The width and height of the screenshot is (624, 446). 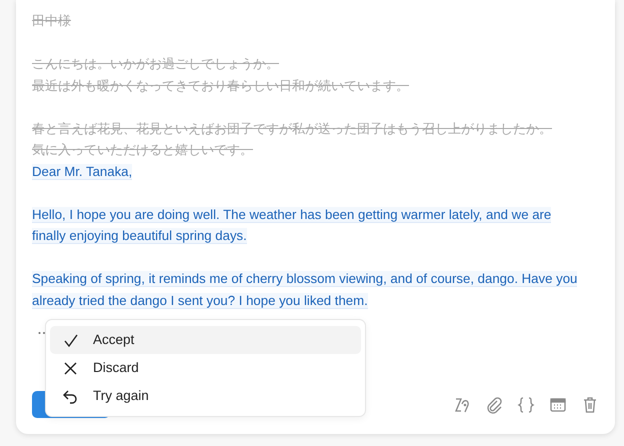 What do you see at coordinates (462, 405) in the screenshot?
I see `rewrite-icon` at bounding box center [462, 405].